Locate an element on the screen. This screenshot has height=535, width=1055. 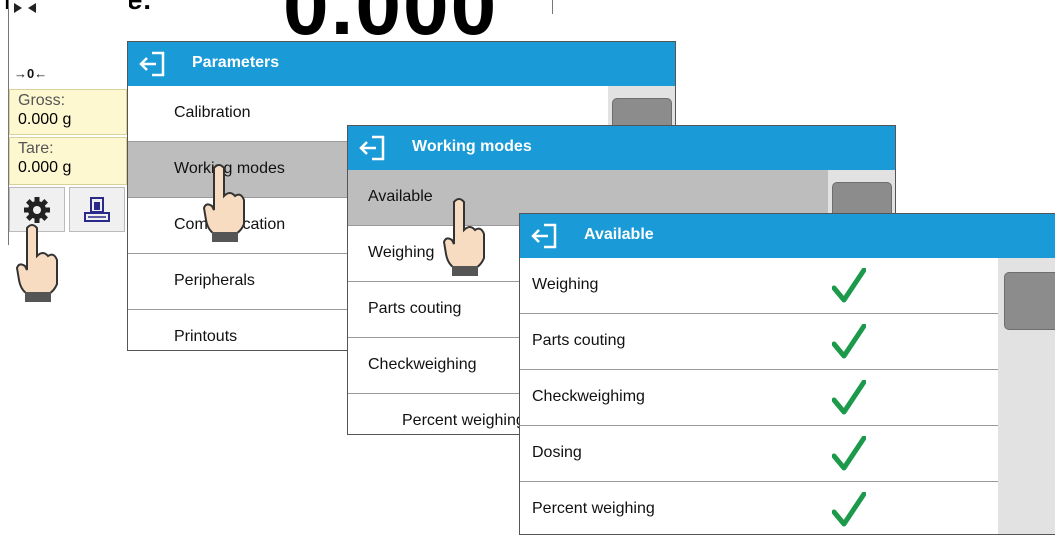
available-title: Available is located at coordinates (619, 234).